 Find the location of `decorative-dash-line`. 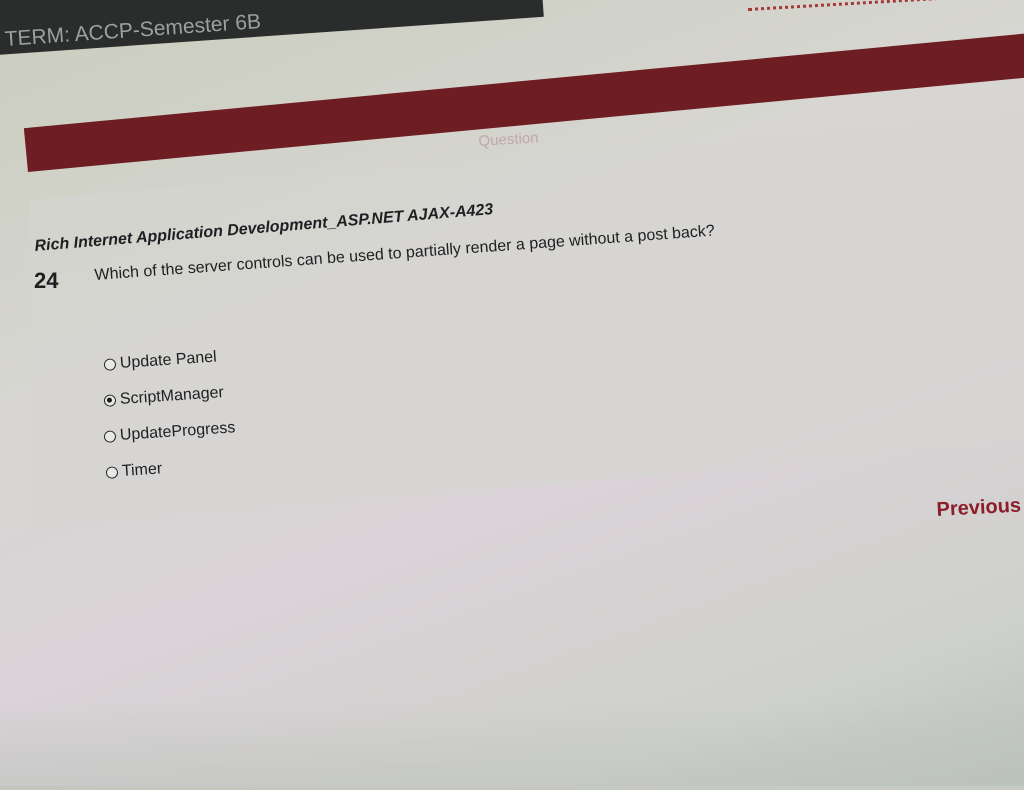

decorative-dash-line is located at coordinates (883, 5).